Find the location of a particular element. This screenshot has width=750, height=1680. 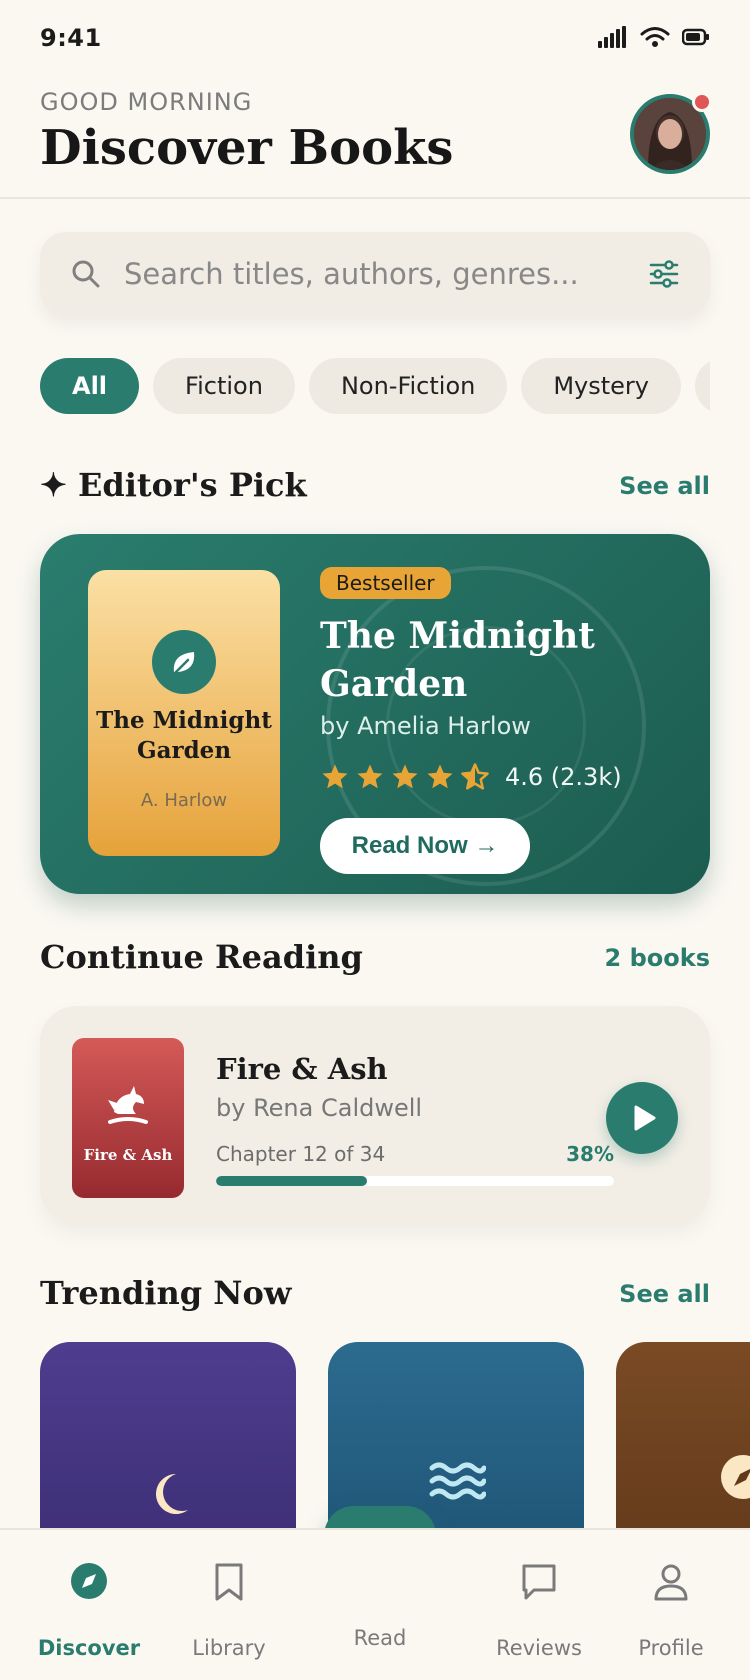

search-icon is located at coordinates (86, 274).